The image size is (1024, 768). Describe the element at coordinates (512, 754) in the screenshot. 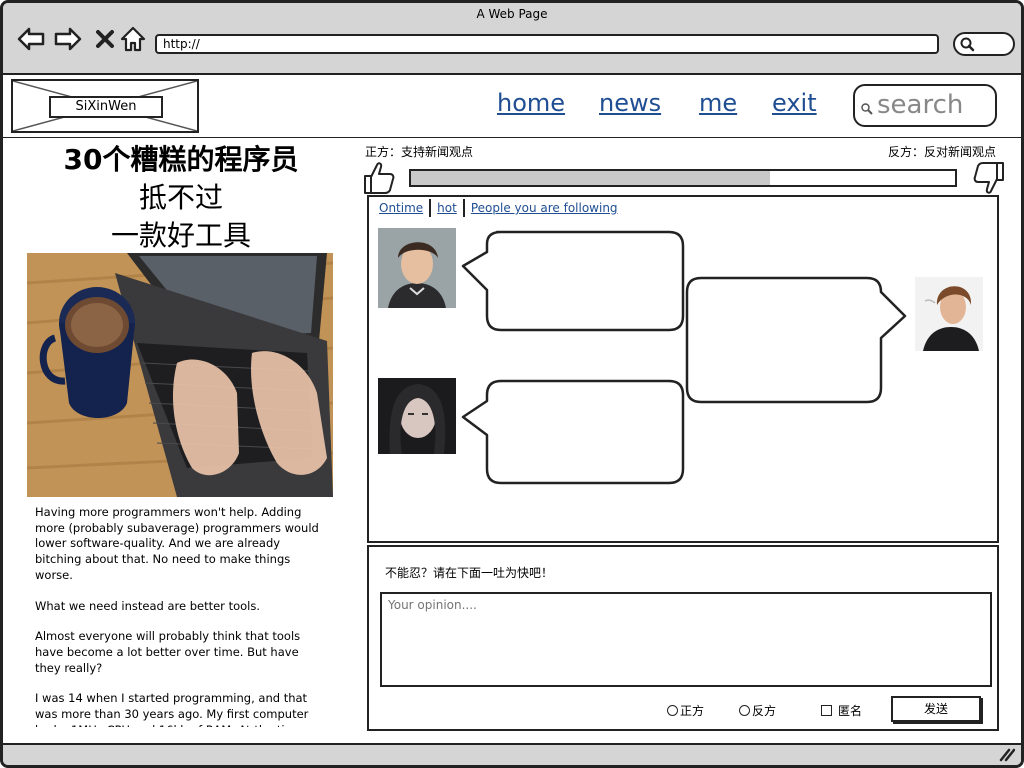

I see `status-bar` at that location.